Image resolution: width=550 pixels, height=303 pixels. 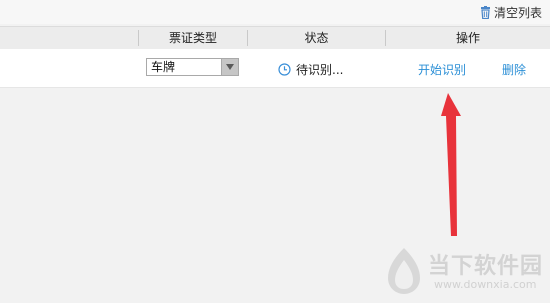 What do you see at coordinates (193, 38) in the screenshot?
I see `column-header-ticket-type: 票证类型` at bounding box center [193, 38].